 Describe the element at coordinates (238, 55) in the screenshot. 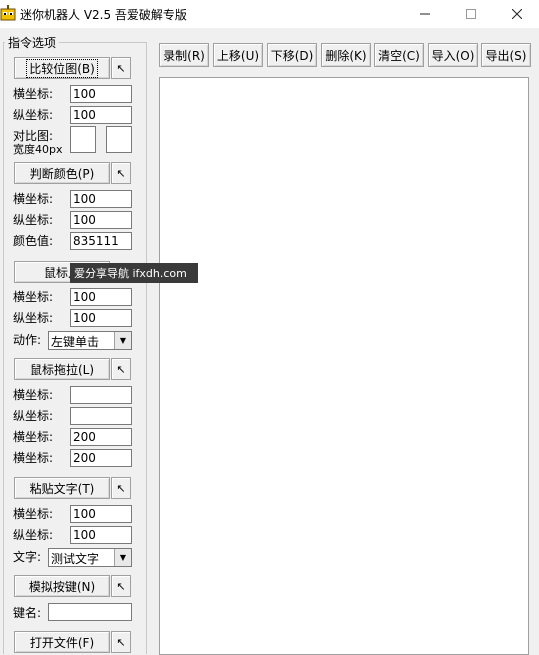

I see `move-up-button: 上移(U)` at that location.